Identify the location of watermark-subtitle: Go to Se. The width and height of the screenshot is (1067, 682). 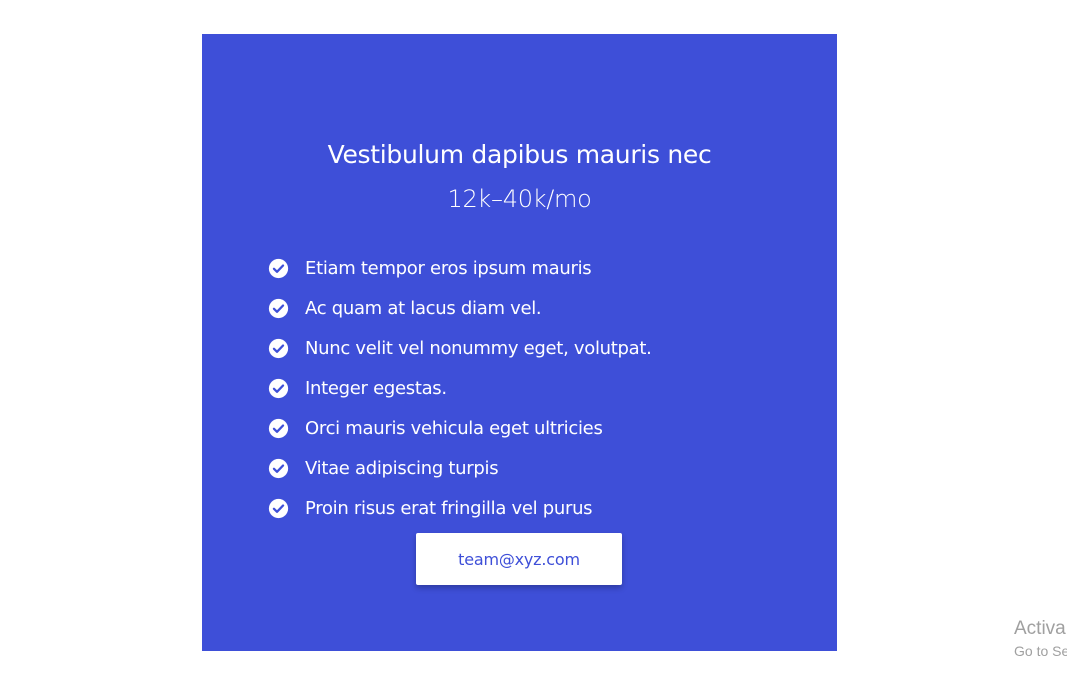
(1040, 651).